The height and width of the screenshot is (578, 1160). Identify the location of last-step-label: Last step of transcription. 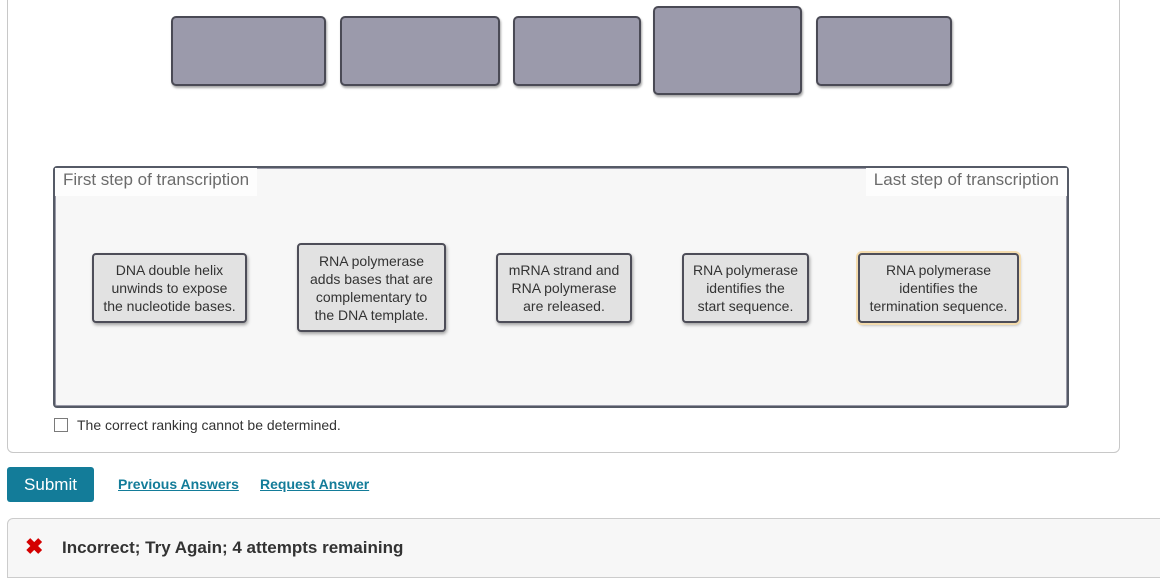
(966, 182).